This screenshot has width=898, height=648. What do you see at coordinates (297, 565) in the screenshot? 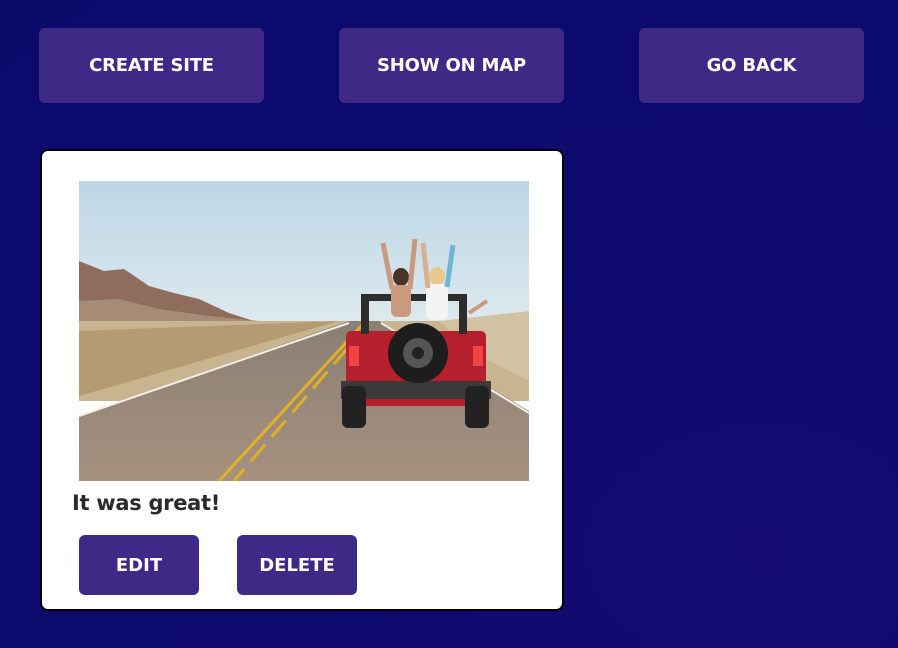
I see `delete-button: DELETE` at bounding box center [297, 565].